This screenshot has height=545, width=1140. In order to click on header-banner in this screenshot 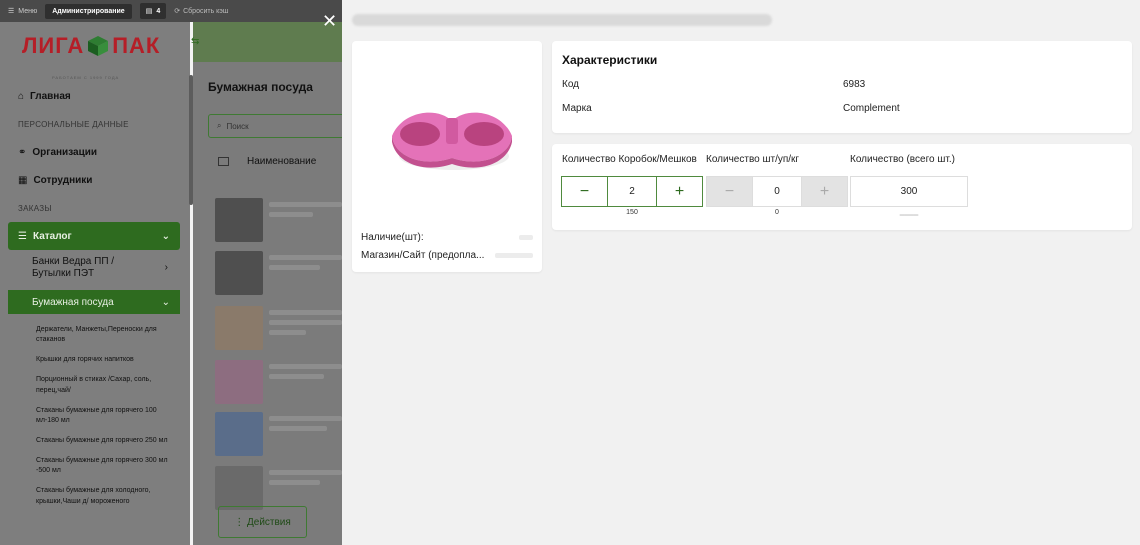, I will do `click(267, 42)`.